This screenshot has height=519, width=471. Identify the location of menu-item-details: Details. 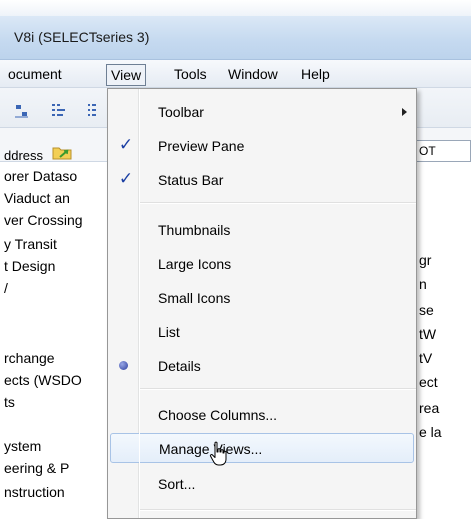
(262, 366).